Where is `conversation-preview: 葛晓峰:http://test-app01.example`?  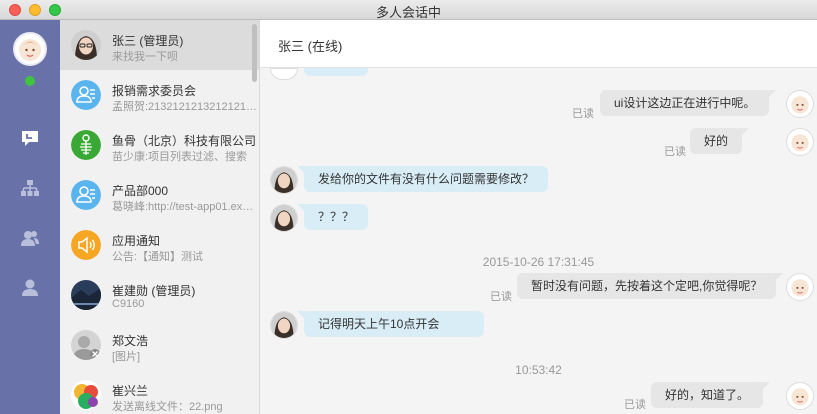
conversation-preview: 葛晓峰:http://test-app01.example is located at coordinates (185, 207).